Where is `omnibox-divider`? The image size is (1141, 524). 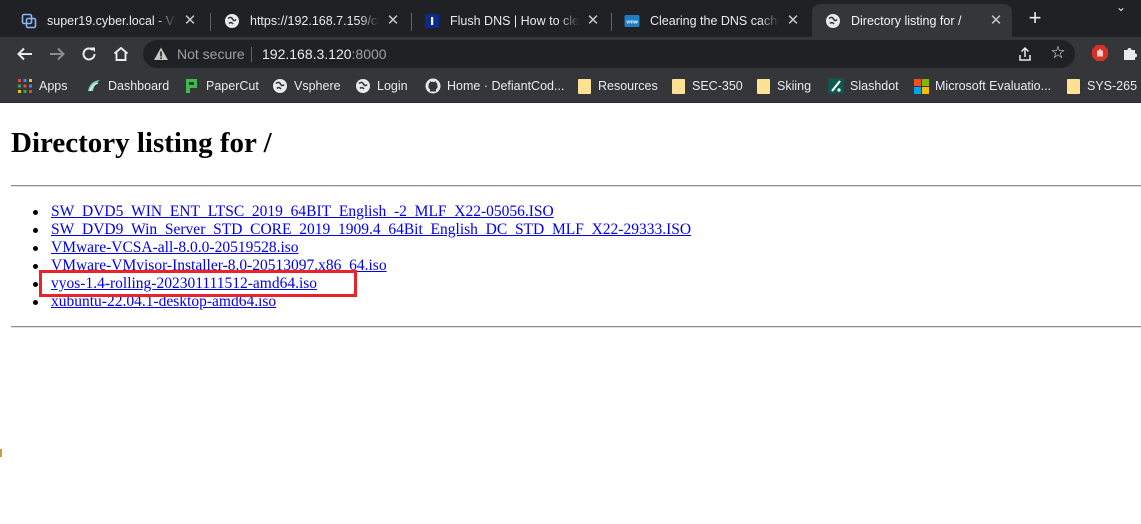 omnibox-divider is located at coordinates (251, 54).